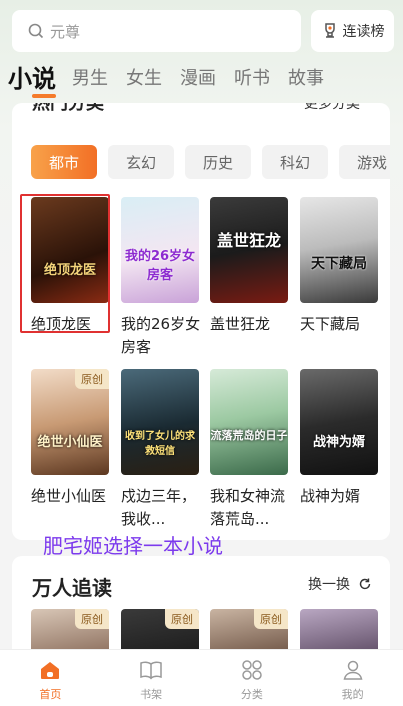  I want to click on book-cover: 收到了女儿的求救短信, so click(160, 422).